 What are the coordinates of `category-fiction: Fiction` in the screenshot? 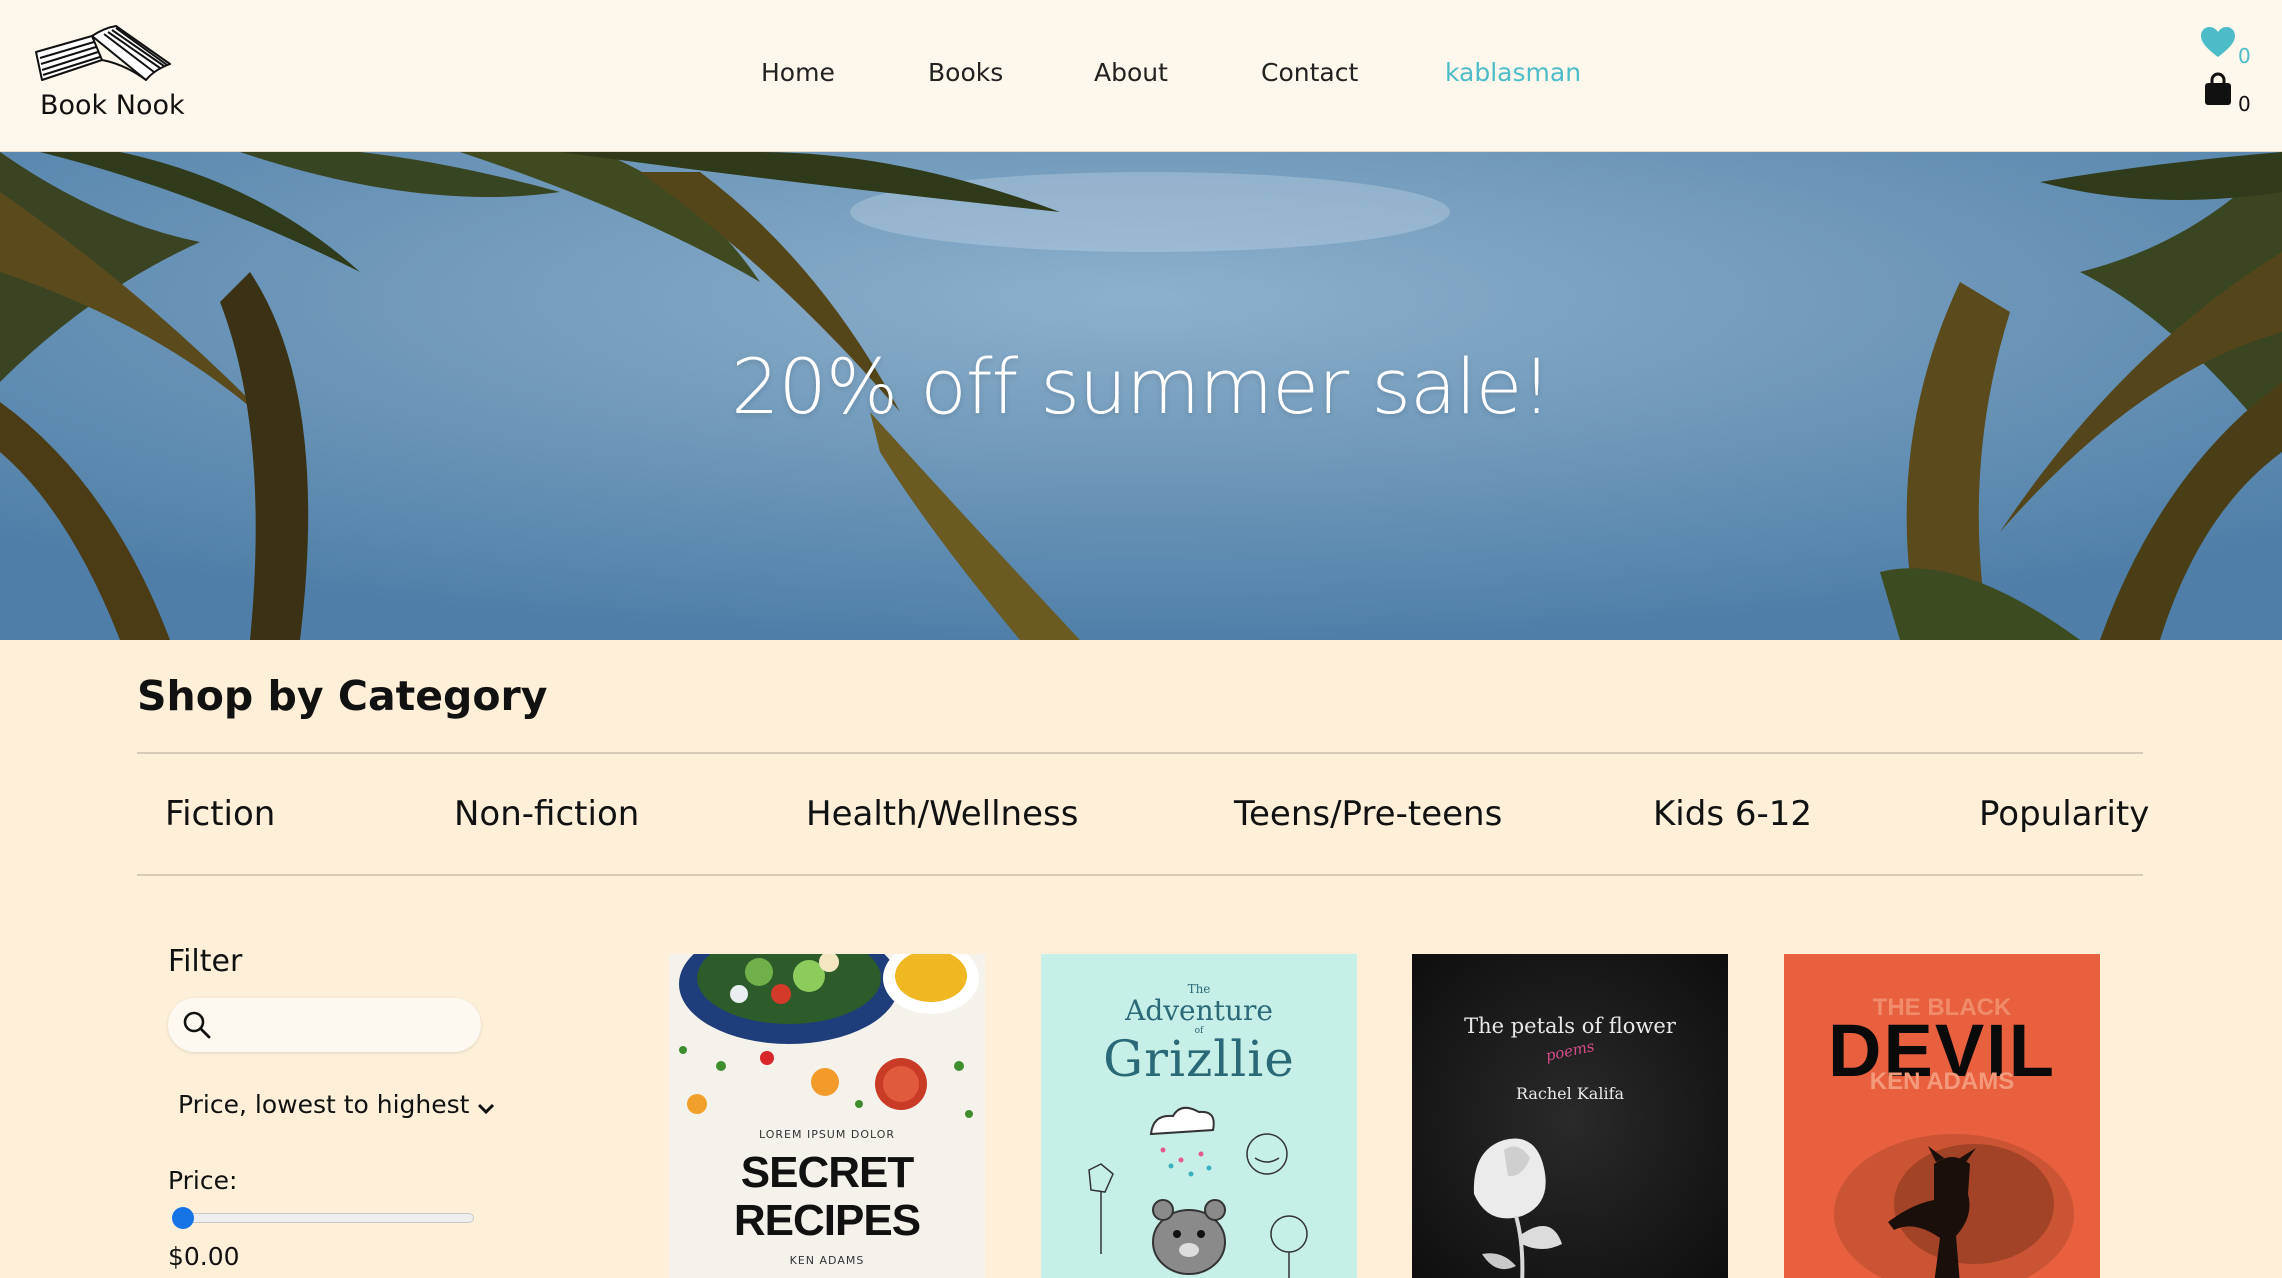 It's located at (220, 814).